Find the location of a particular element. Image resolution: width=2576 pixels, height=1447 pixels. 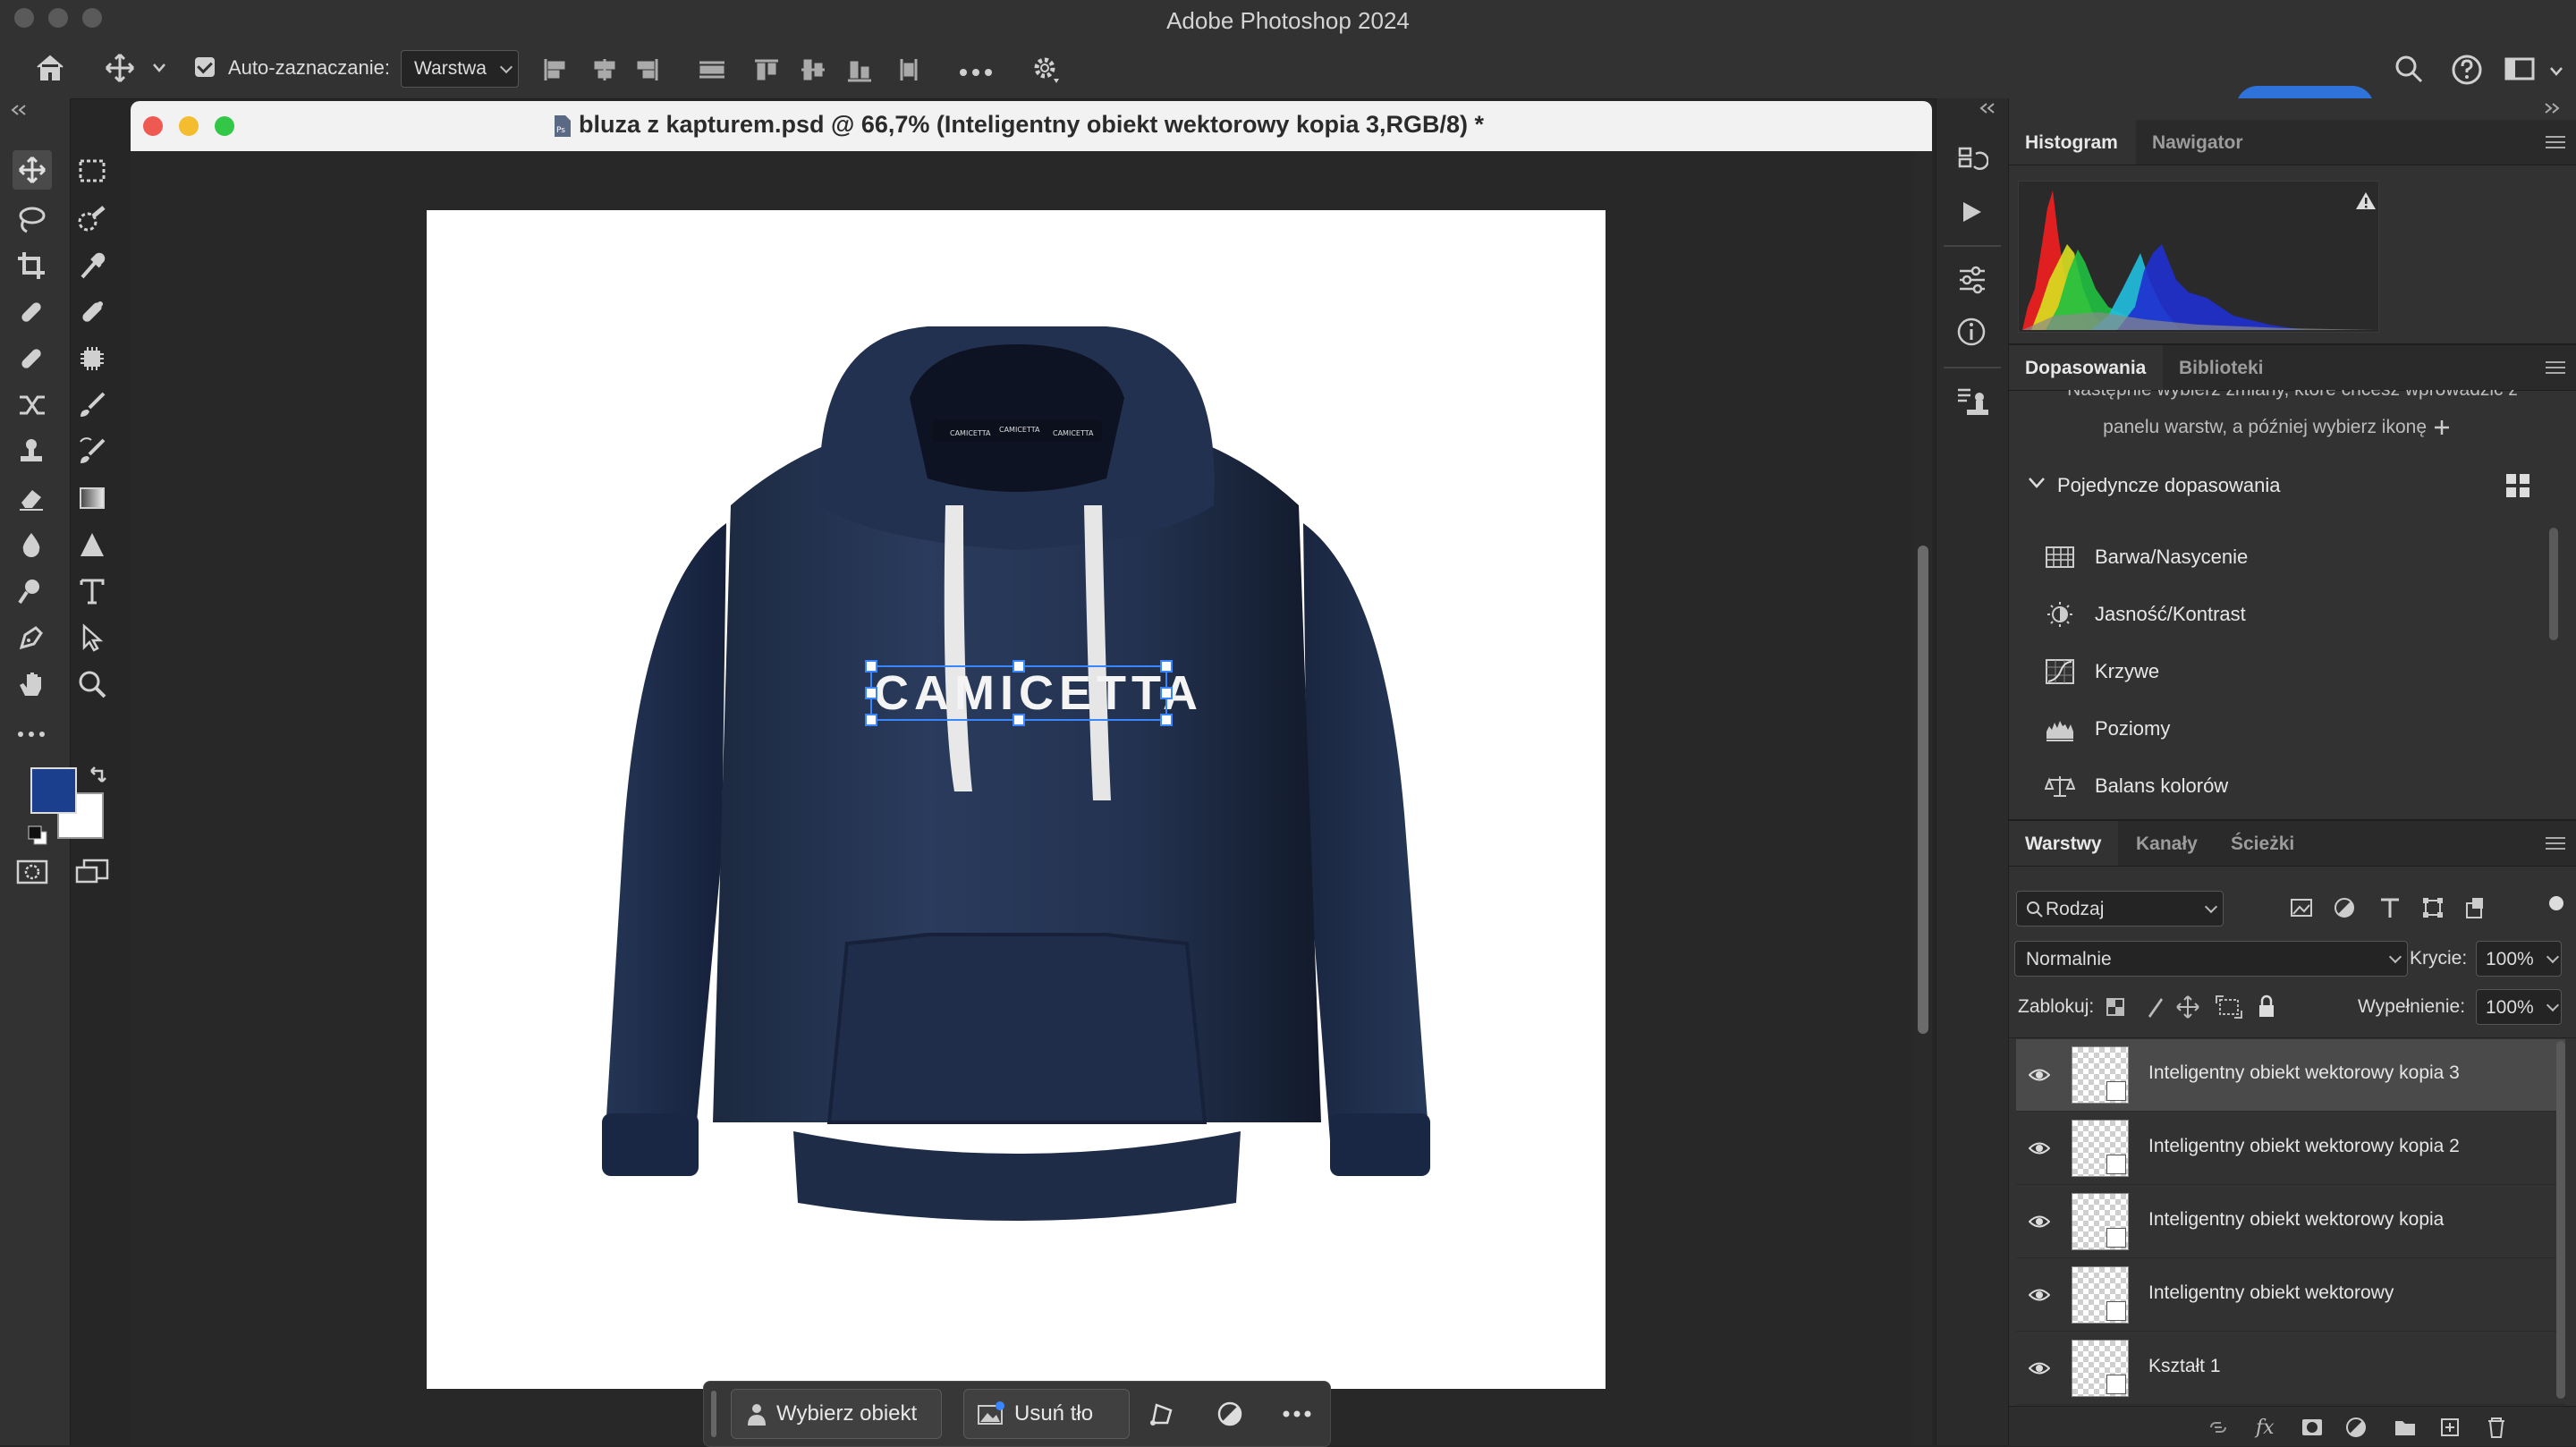

path-select-tool-button is located at coordinates (92, 637).